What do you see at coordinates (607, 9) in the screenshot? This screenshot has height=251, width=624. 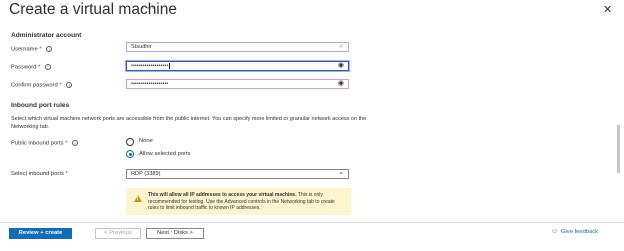 I see `close-icon: ✕` at bounding box center [607, 9].